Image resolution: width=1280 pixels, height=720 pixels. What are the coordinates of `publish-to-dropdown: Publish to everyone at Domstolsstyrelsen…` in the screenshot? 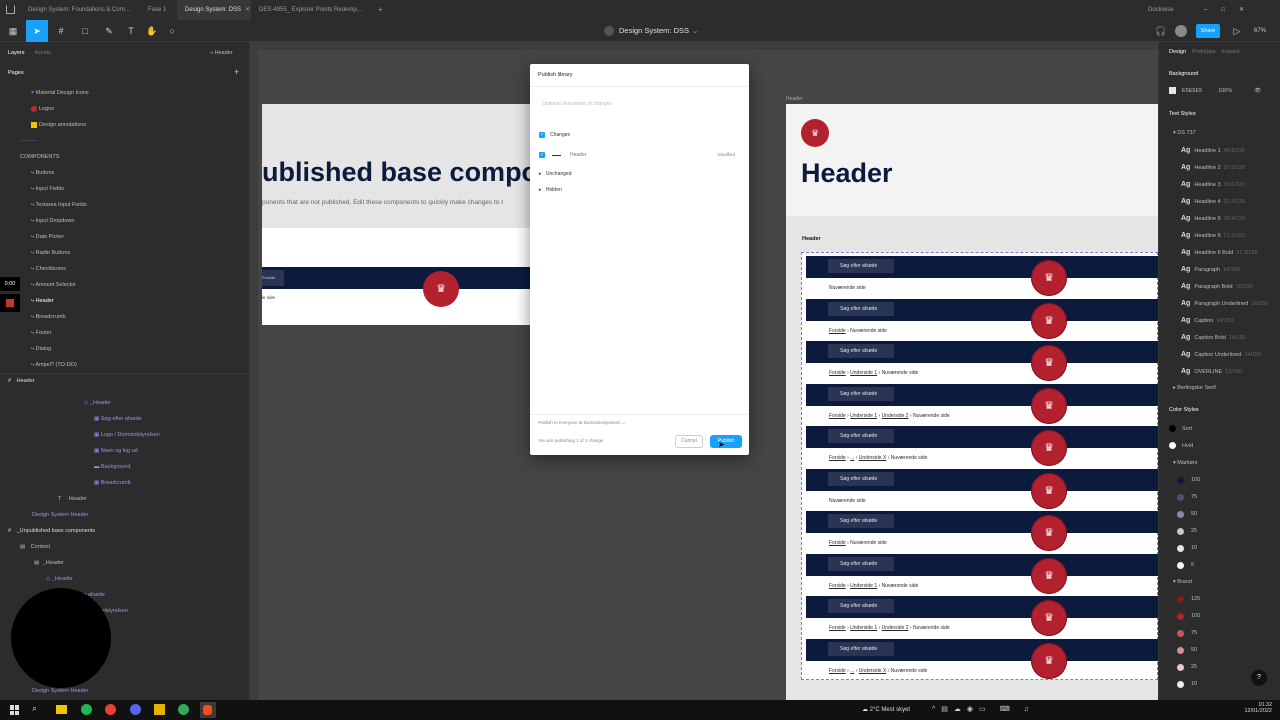 It's located at (582, 423).